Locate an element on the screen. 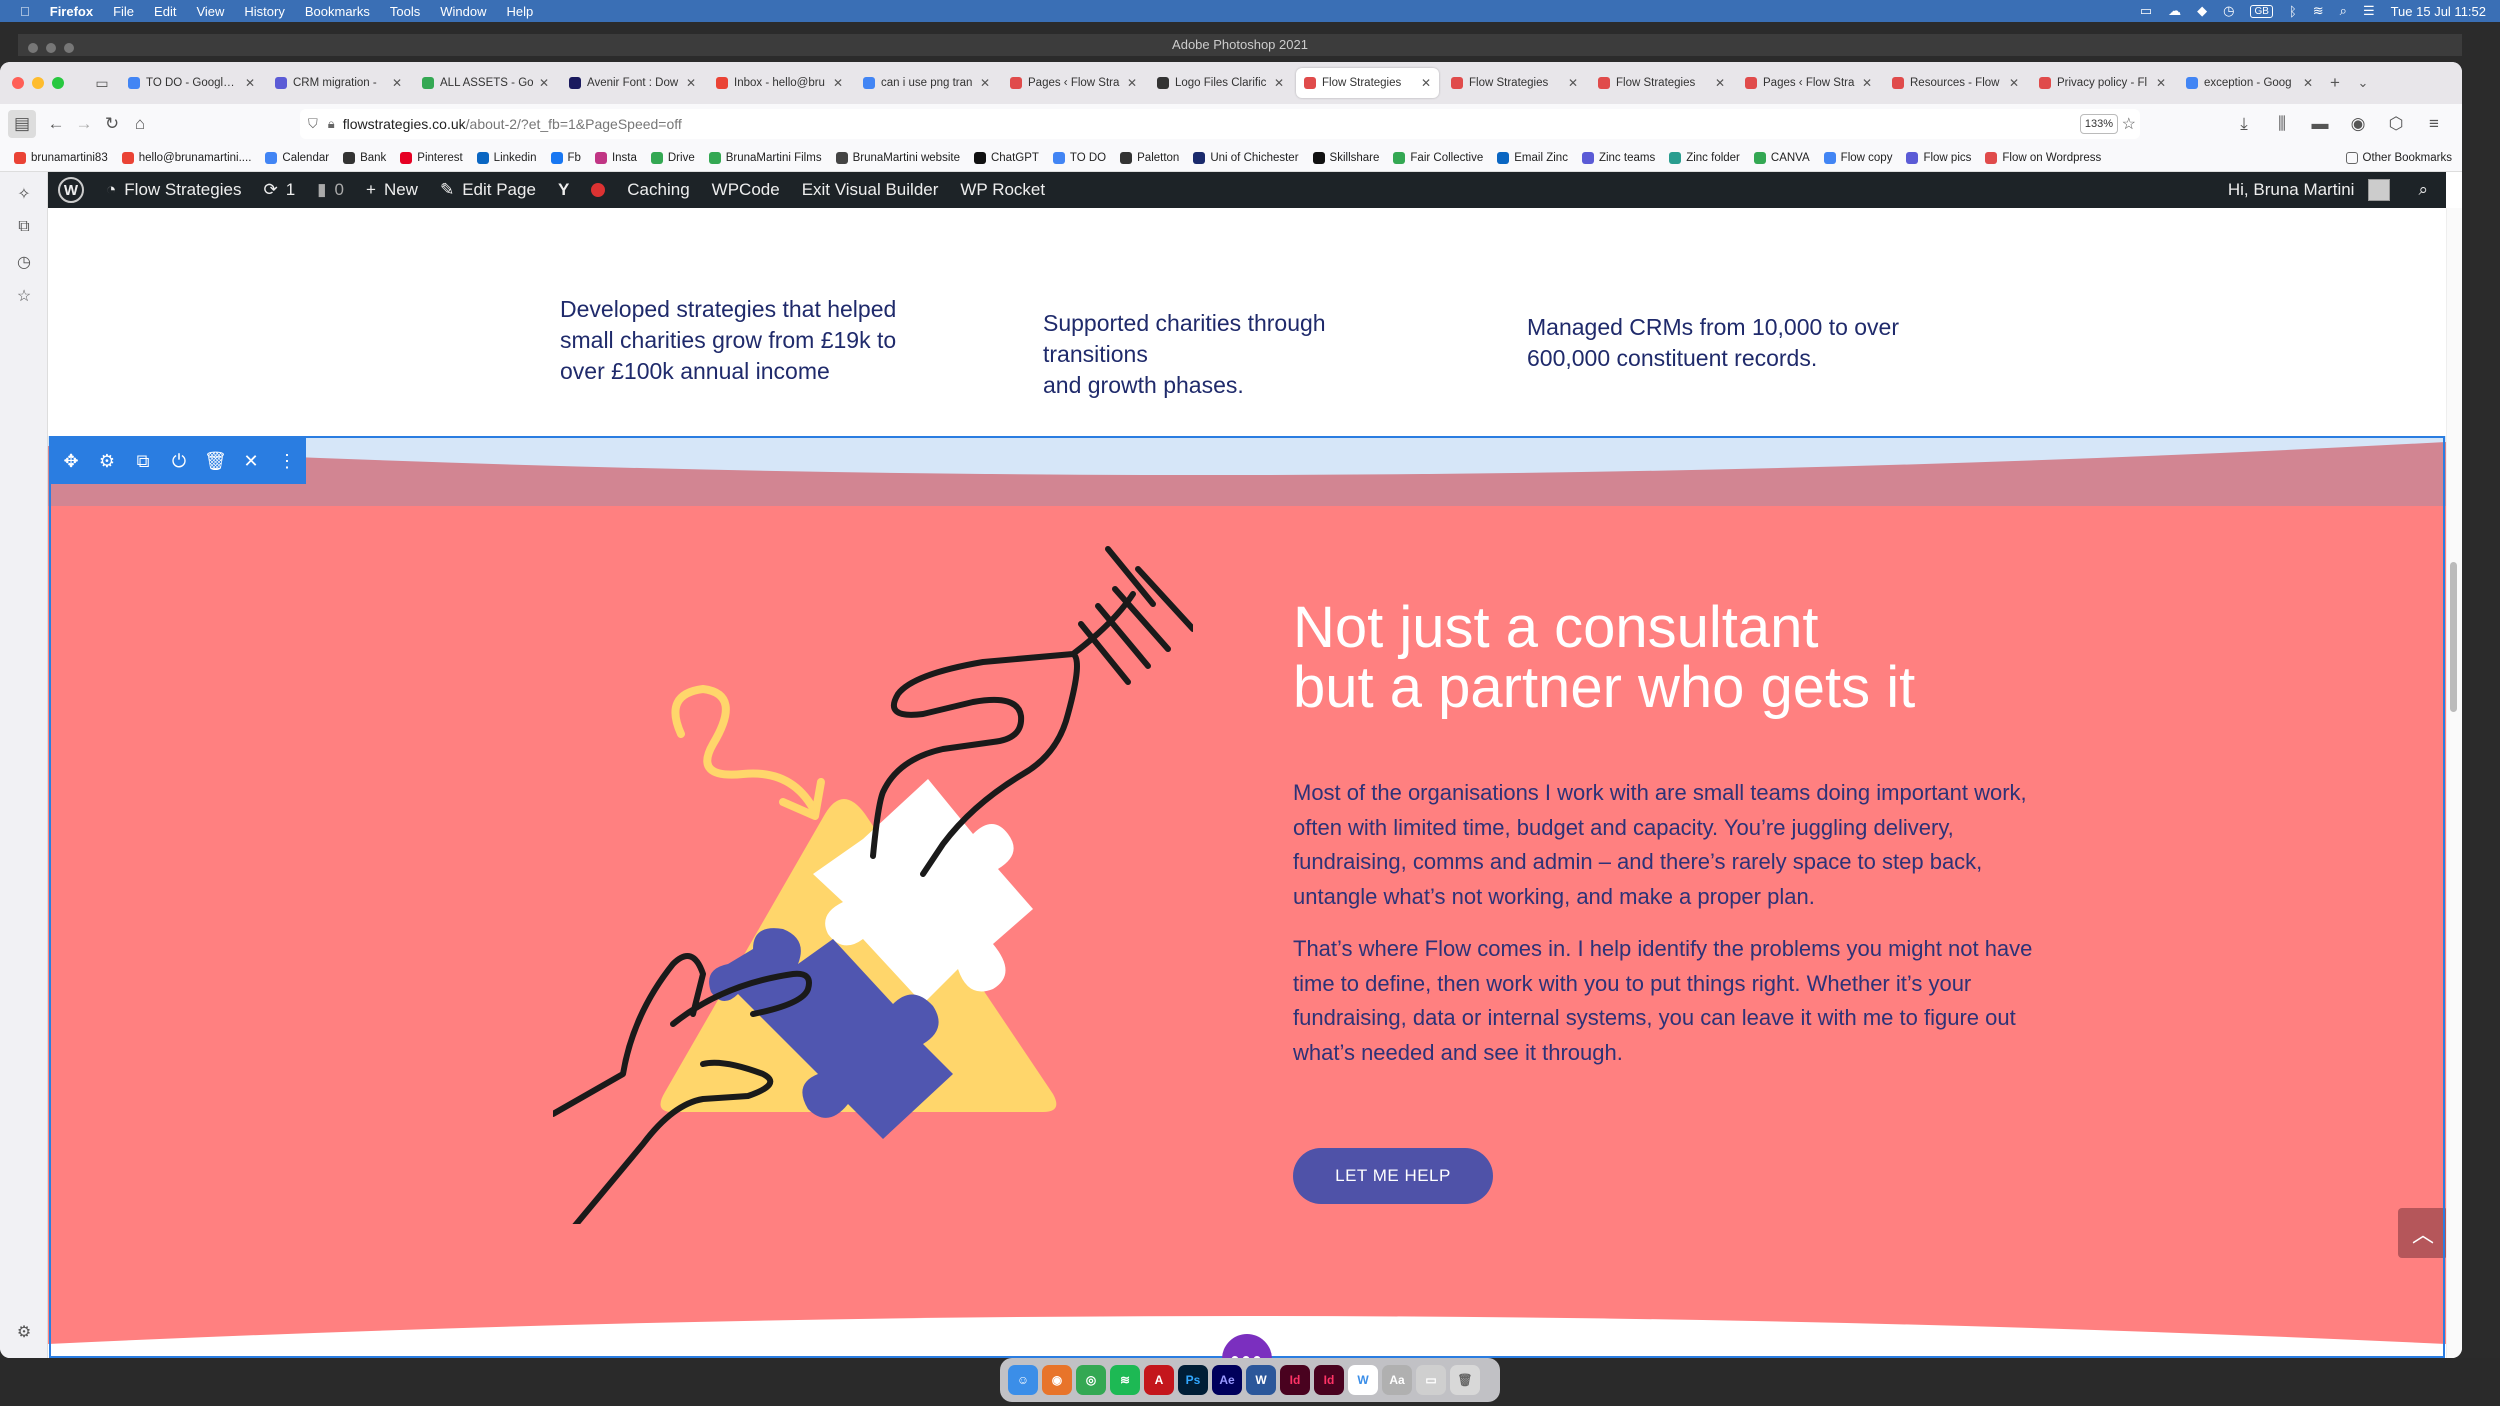 The width and height of the screenshot is (2500, 1406). finder-icon: ☺ is located at coordinates (1023, 1380).